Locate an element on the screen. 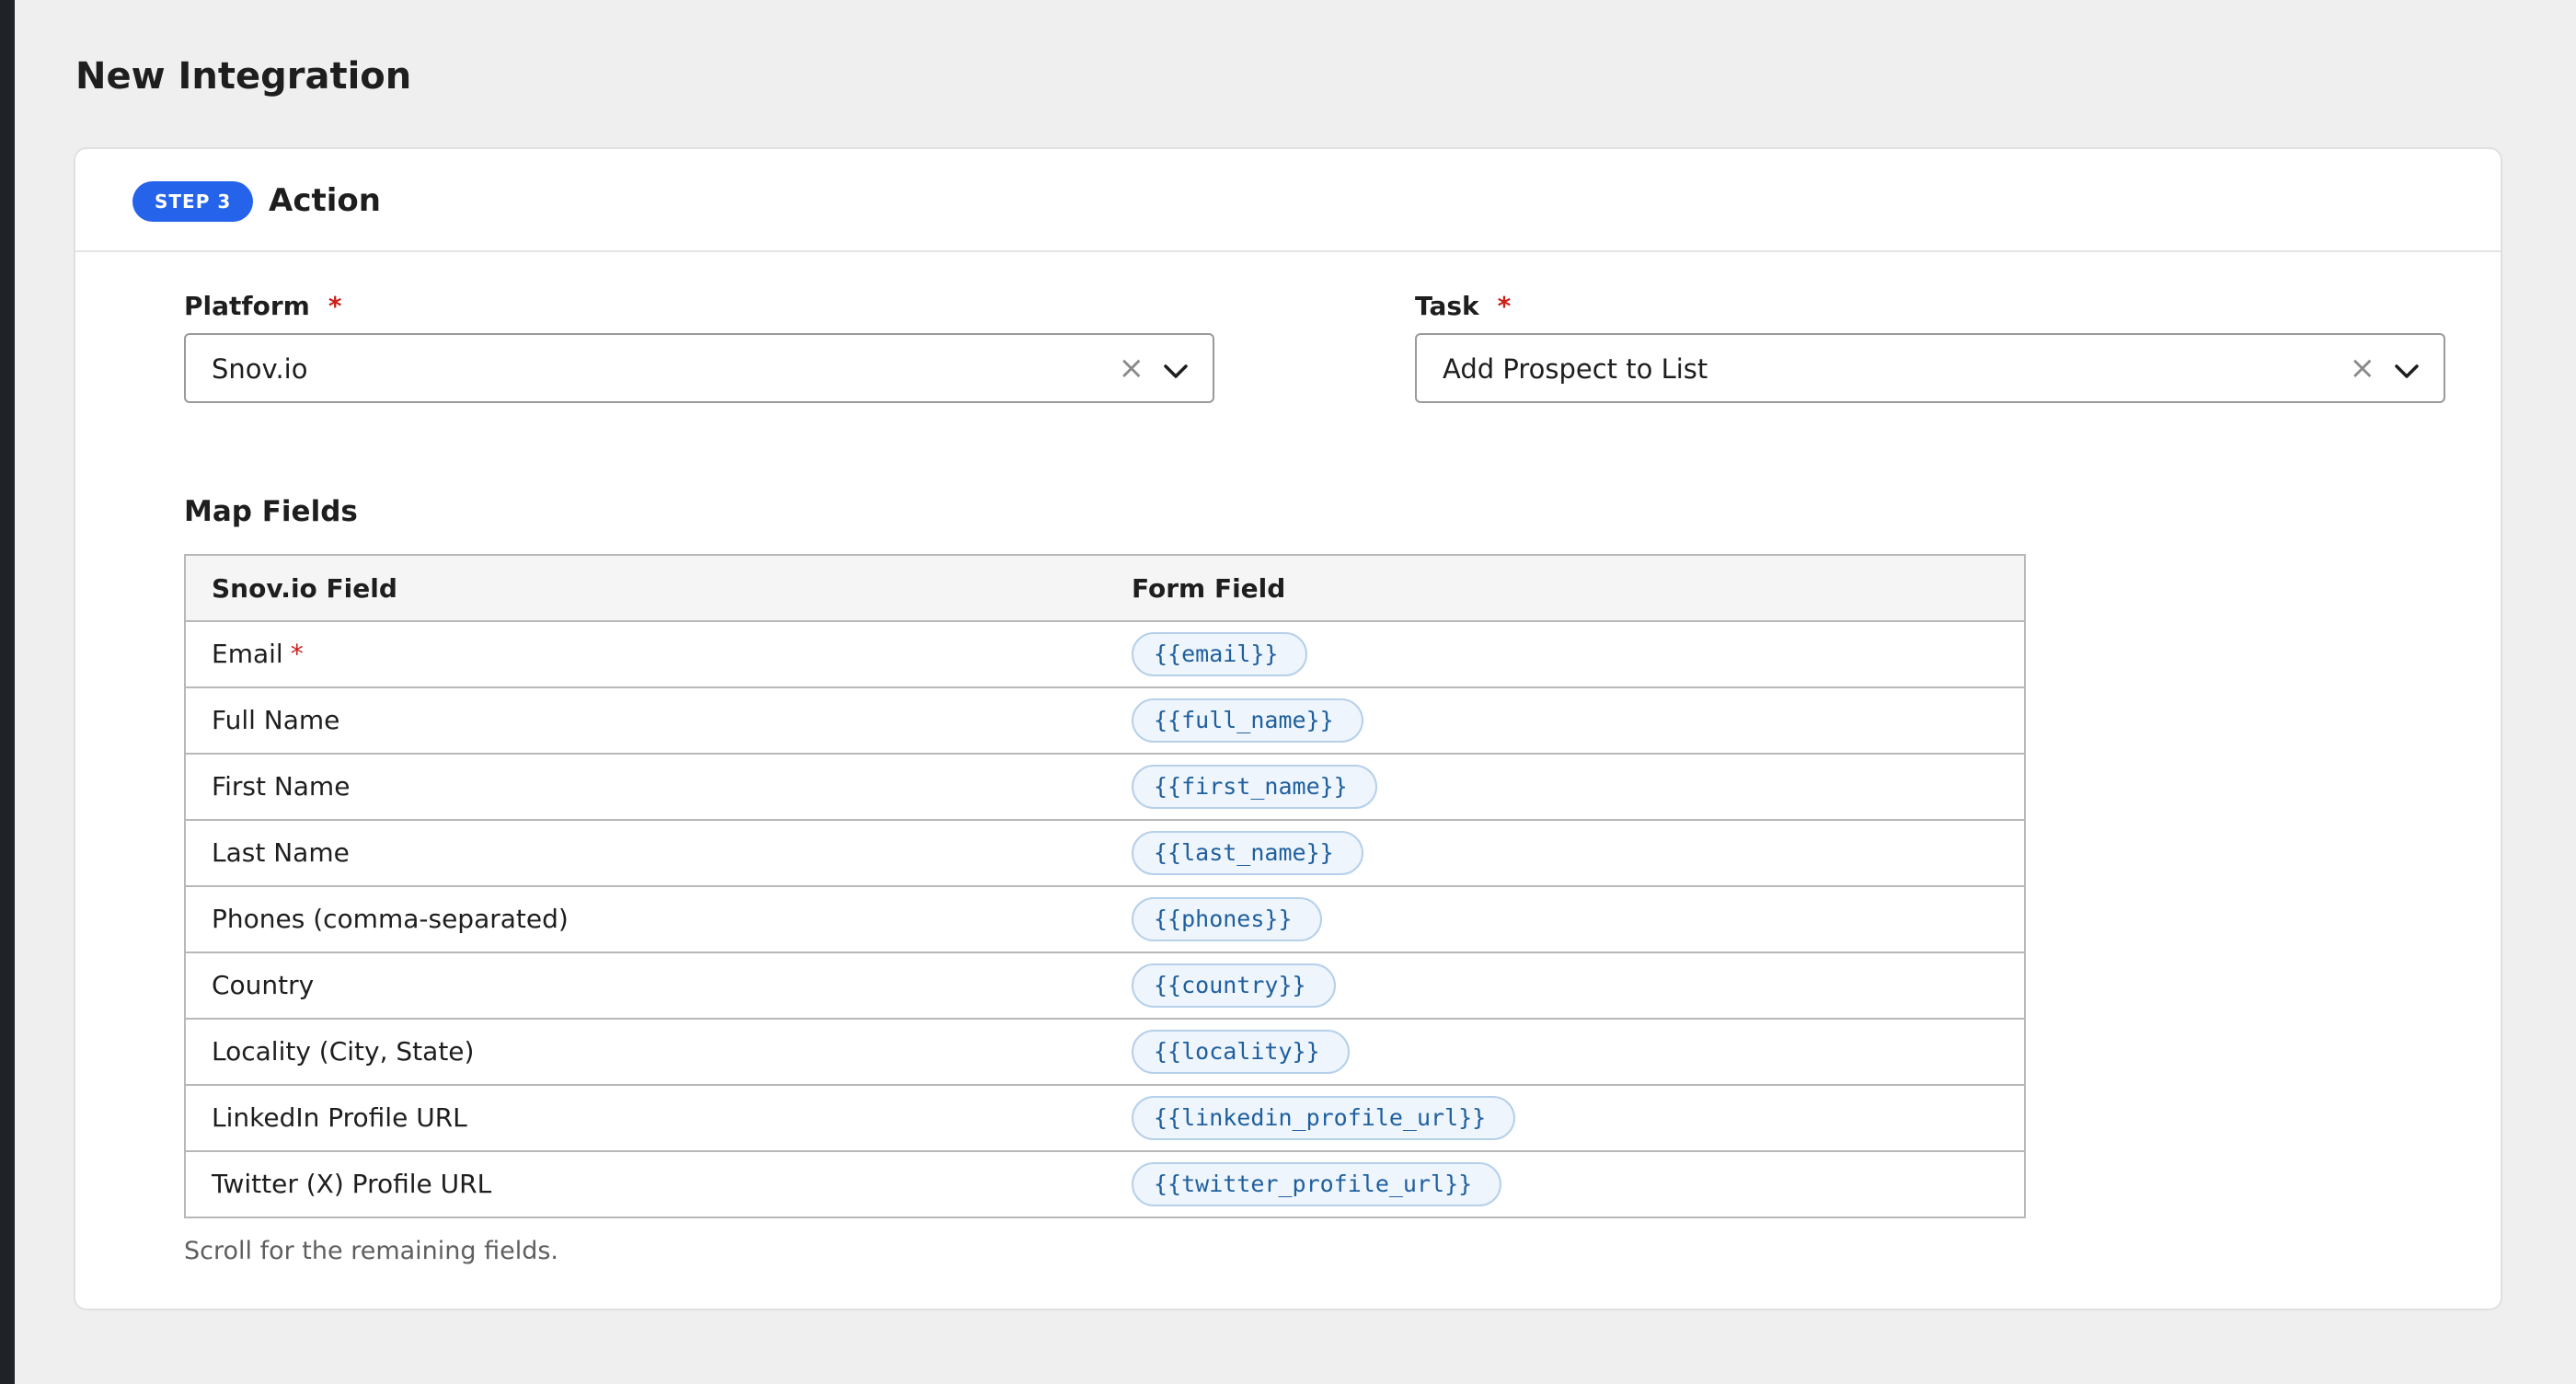 Image resolution: width=2576 pixels, height=1384 pixels. page-title: New Integration is located at coordinates (243, 76).